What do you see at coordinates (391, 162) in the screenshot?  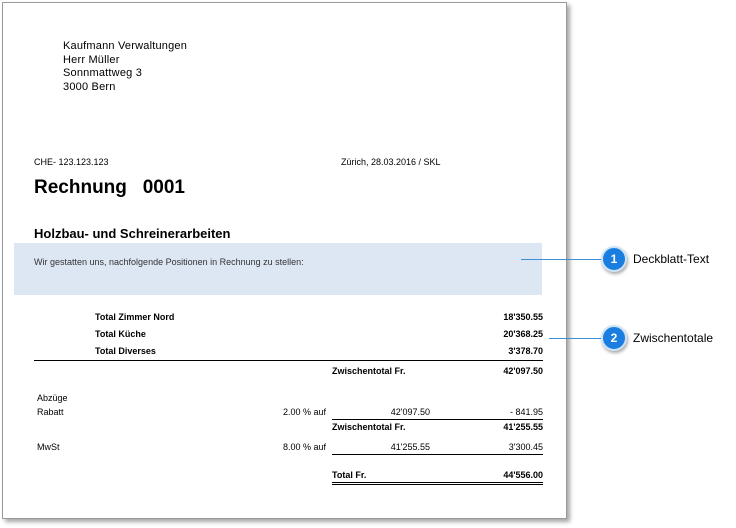 I see `place-date: Zürich, 28.03.2016 / SKL` at bounding box center [391, 162].